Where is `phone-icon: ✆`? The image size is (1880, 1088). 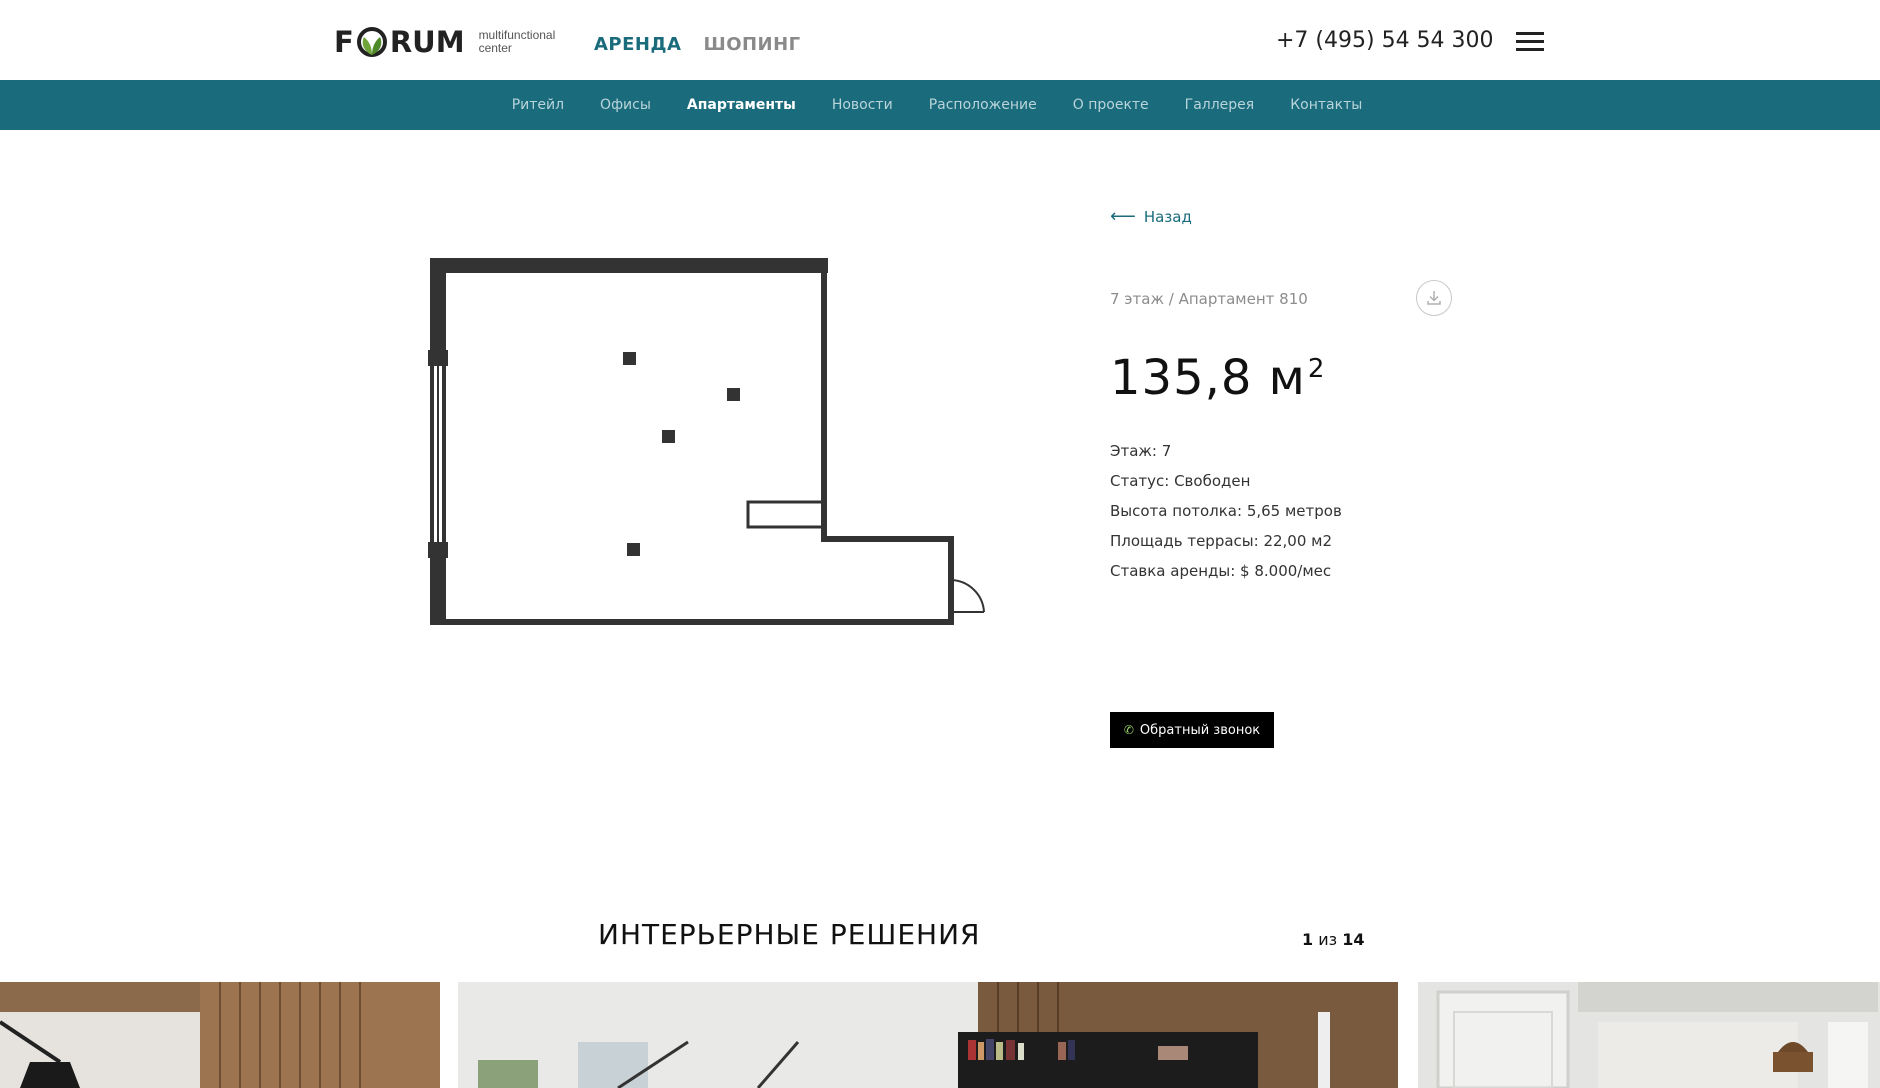
phone-icon: ✆ is located at coordinates (1128, 730).